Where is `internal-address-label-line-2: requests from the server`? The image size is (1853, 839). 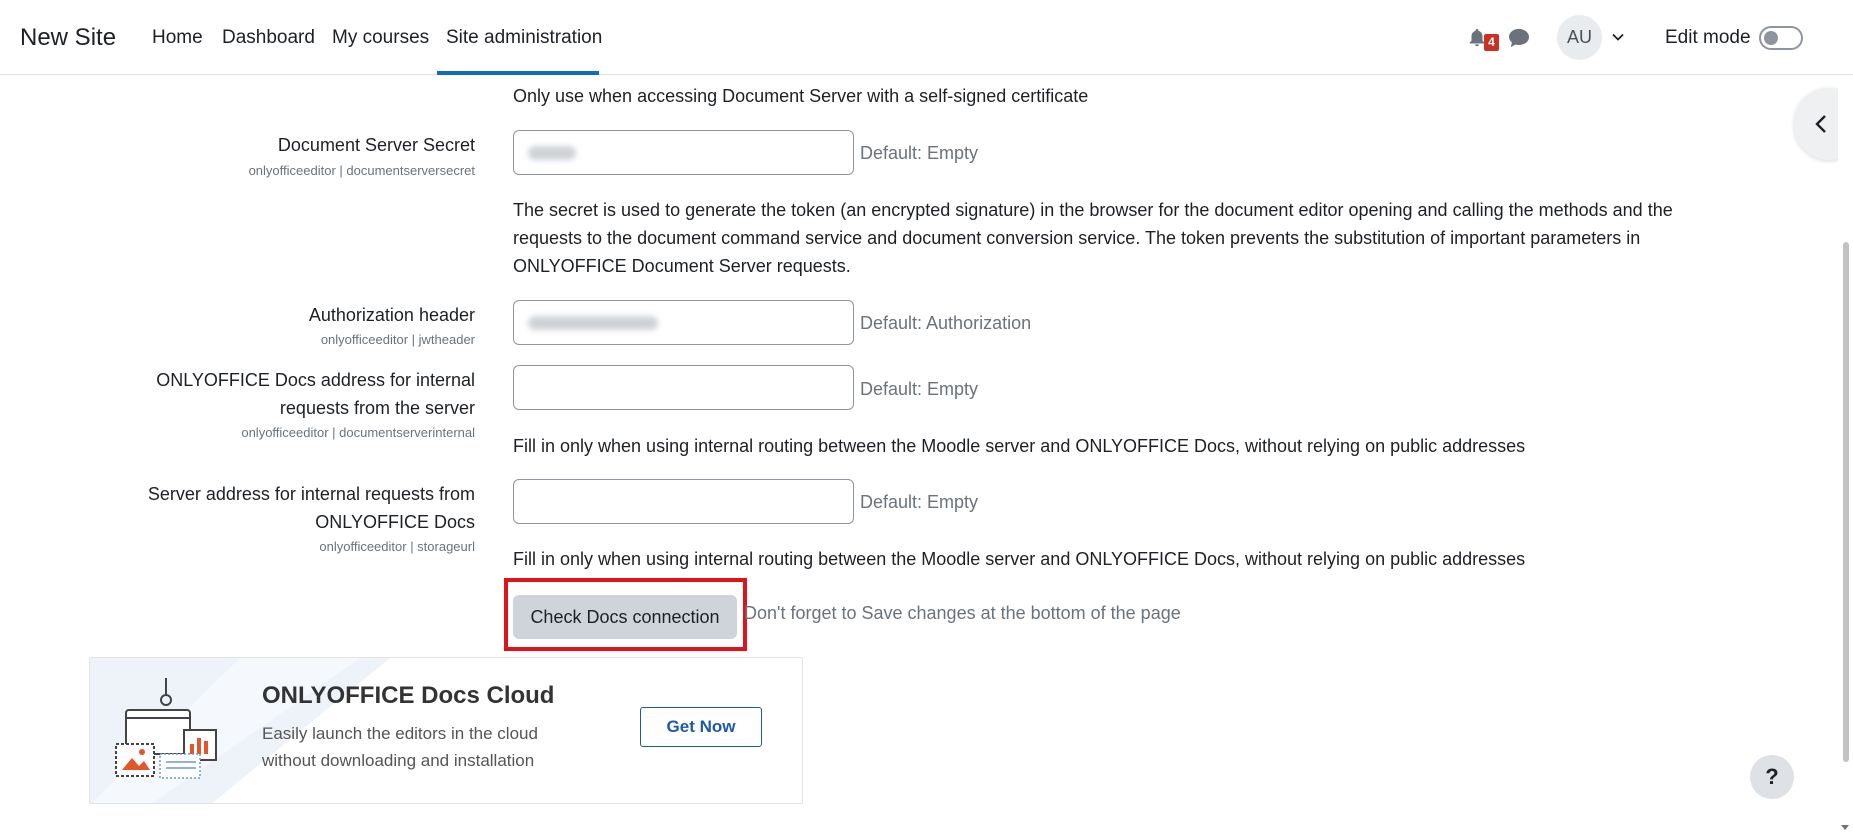 internal-address-label-line-2: requests from the server is located at coordinates (377, 408).